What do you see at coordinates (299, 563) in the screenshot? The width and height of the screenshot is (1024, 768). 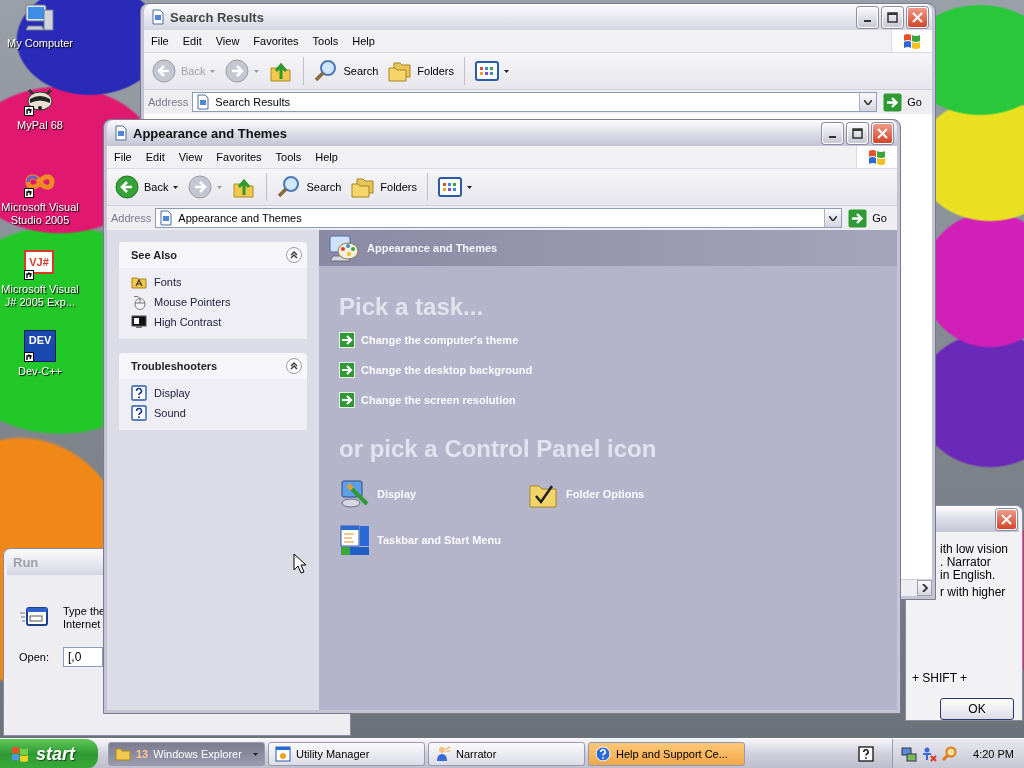 I see `mouse-pointer-icon` at bounding box center [299, 563].